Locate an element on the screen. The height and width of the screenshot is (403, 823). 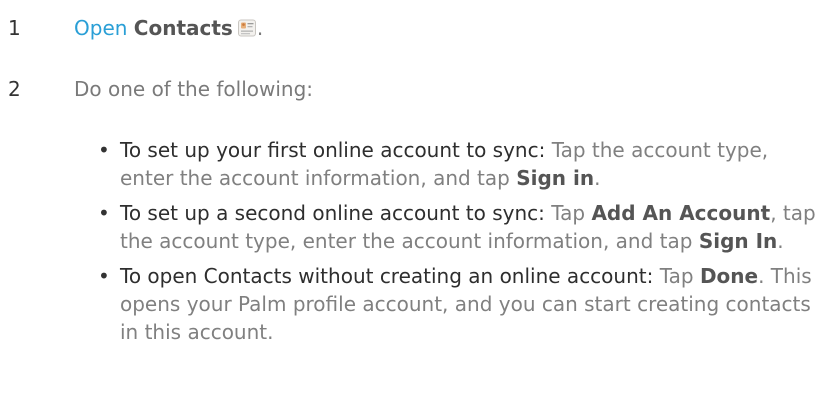
done-label: Done is located at coordinates (729, 276).